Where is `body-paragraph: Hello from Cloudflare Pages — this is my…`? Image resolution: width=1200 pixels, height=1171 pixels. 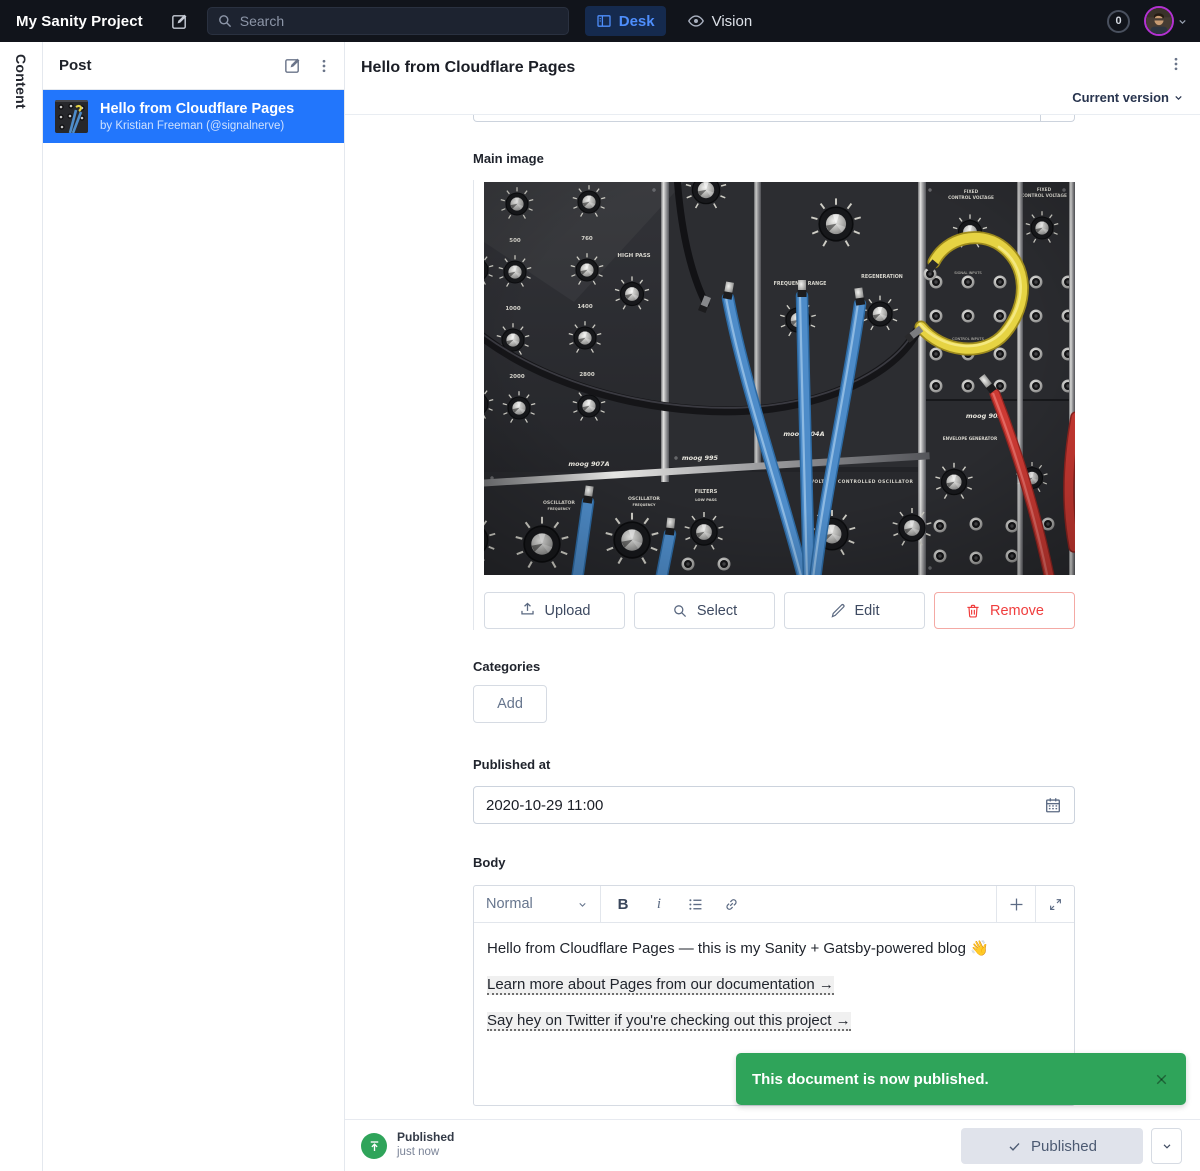 body-paragraph: Hello from Cloudflare Pages — this is my… is located at coordinates (738, 948).